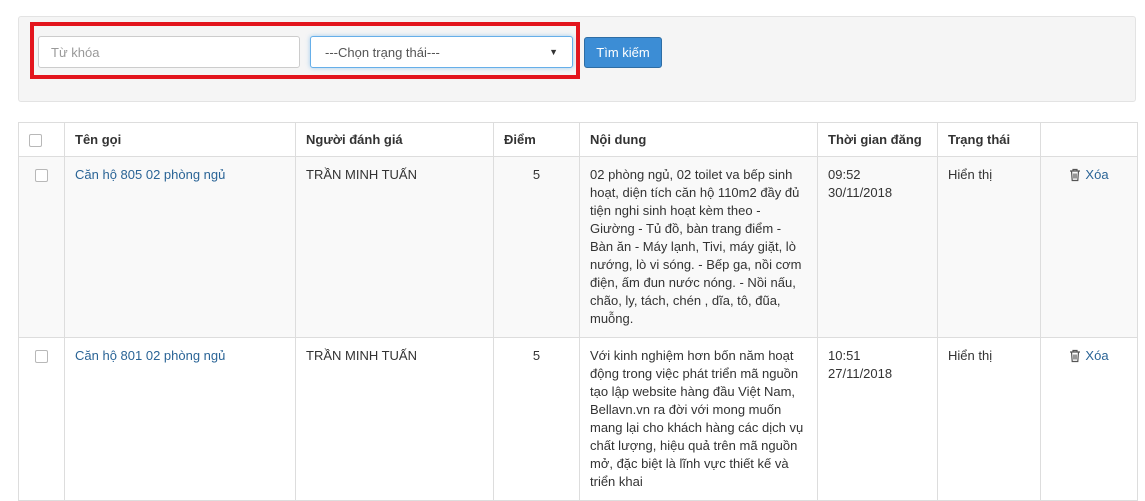  What do you see at coordinates (35, 140) in the screenshot?
I see `select-all-checkbox` at bounding box center [35, 140].